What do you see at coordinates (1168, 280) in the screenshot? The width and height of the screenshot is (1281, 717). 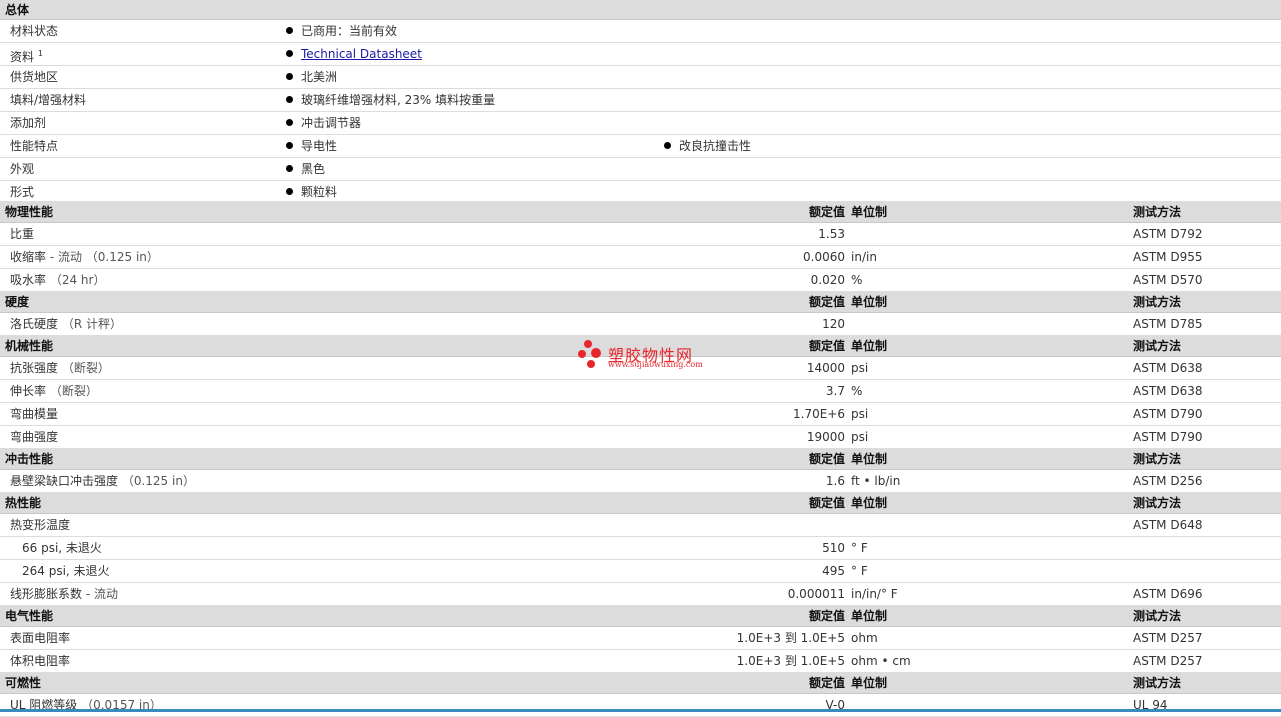 I see `property-test-method: ASTM D570` at bounding box center [1168, 280].